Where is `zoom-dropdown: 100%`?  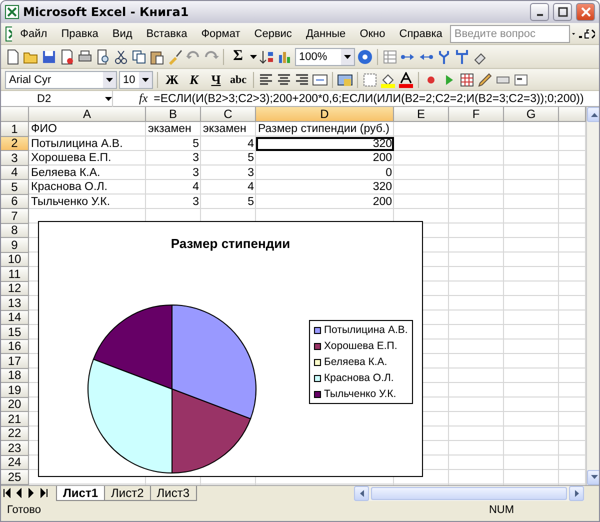
zoom-dropdown: 100% is located at coordinates (325, 57).